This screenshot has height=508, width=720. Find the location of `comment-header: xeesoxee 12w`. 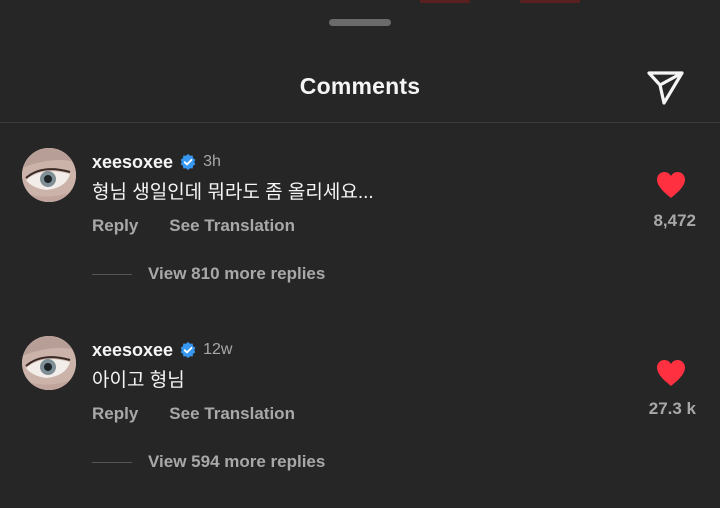

comment-header: xeesoxee 12w is located at coordinates (162, 350).